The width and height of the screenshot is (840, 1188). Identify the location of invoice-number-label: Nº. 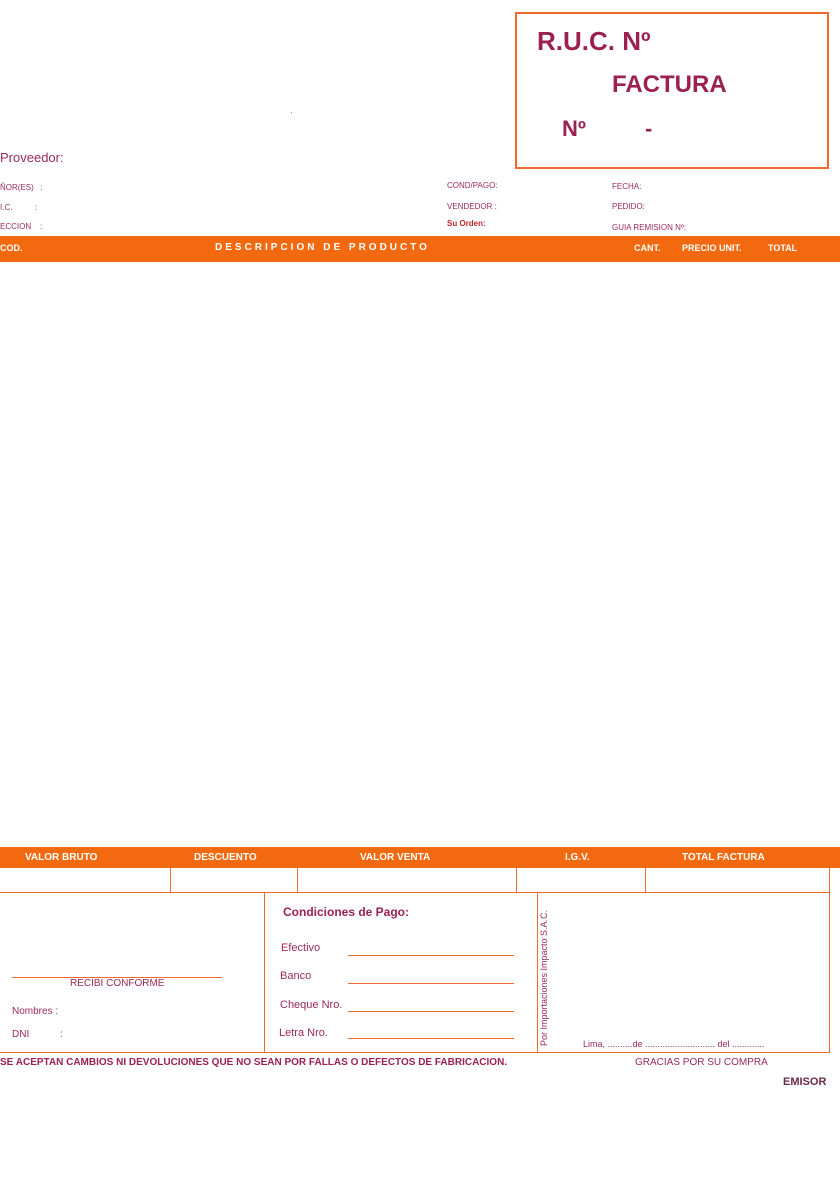
(574, 128).